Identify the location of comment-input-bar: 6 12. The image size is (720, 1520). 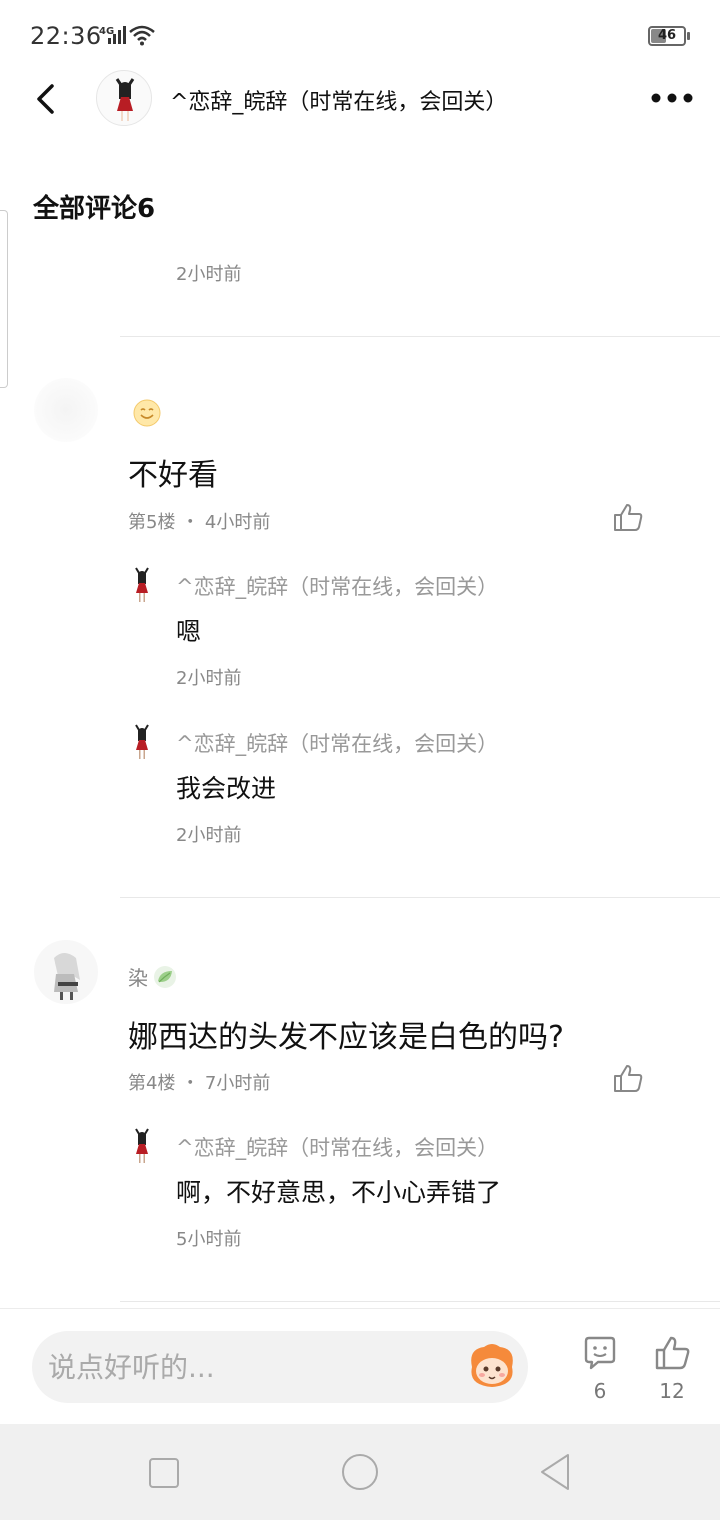
(360, 1366).